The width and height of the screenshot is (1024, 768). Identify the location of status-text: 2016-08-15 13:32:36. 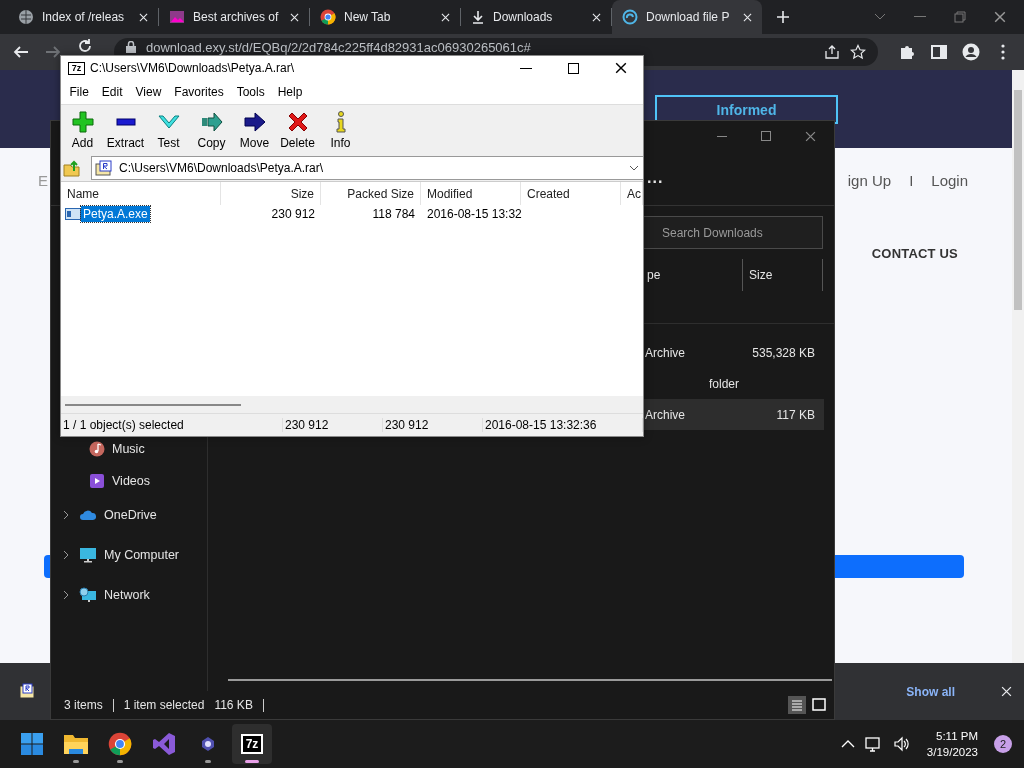
(563, 425).